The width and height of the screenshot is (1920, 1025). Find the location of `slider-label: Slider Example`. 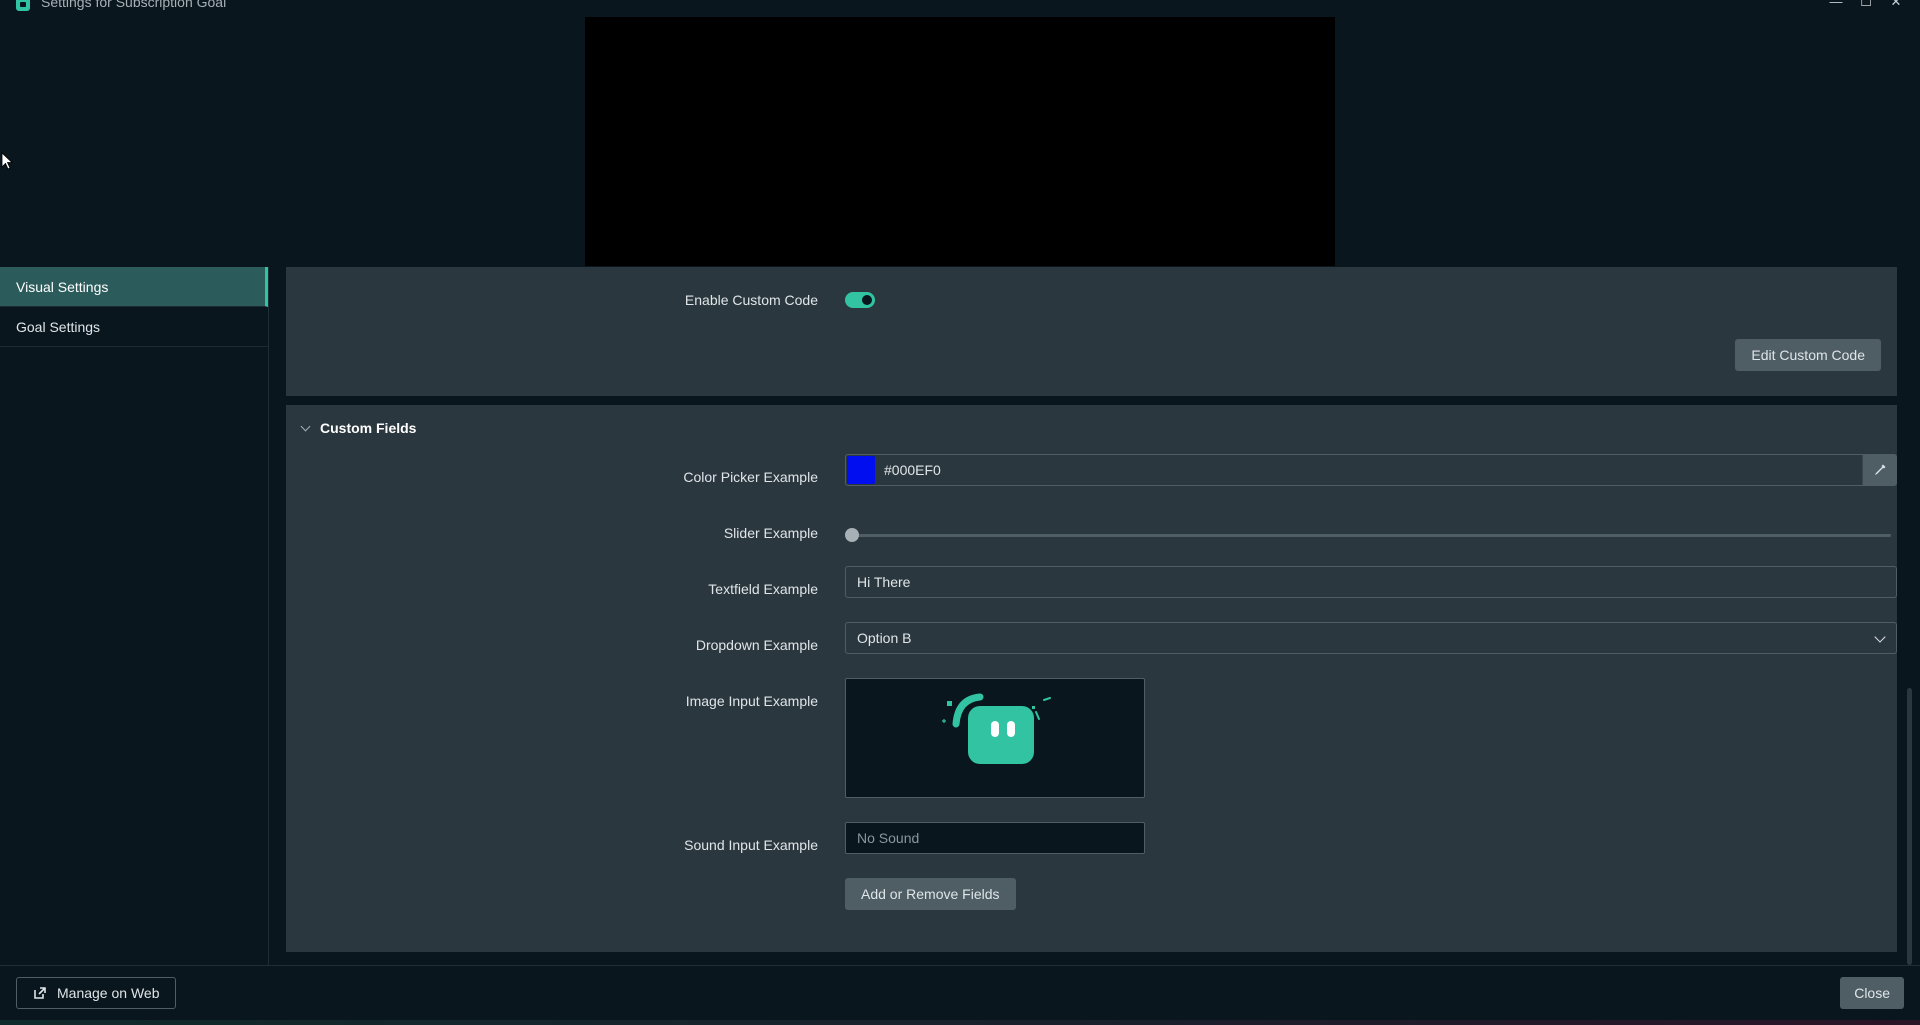

slider-label: Slider Example is located at coordinates (770, 533).